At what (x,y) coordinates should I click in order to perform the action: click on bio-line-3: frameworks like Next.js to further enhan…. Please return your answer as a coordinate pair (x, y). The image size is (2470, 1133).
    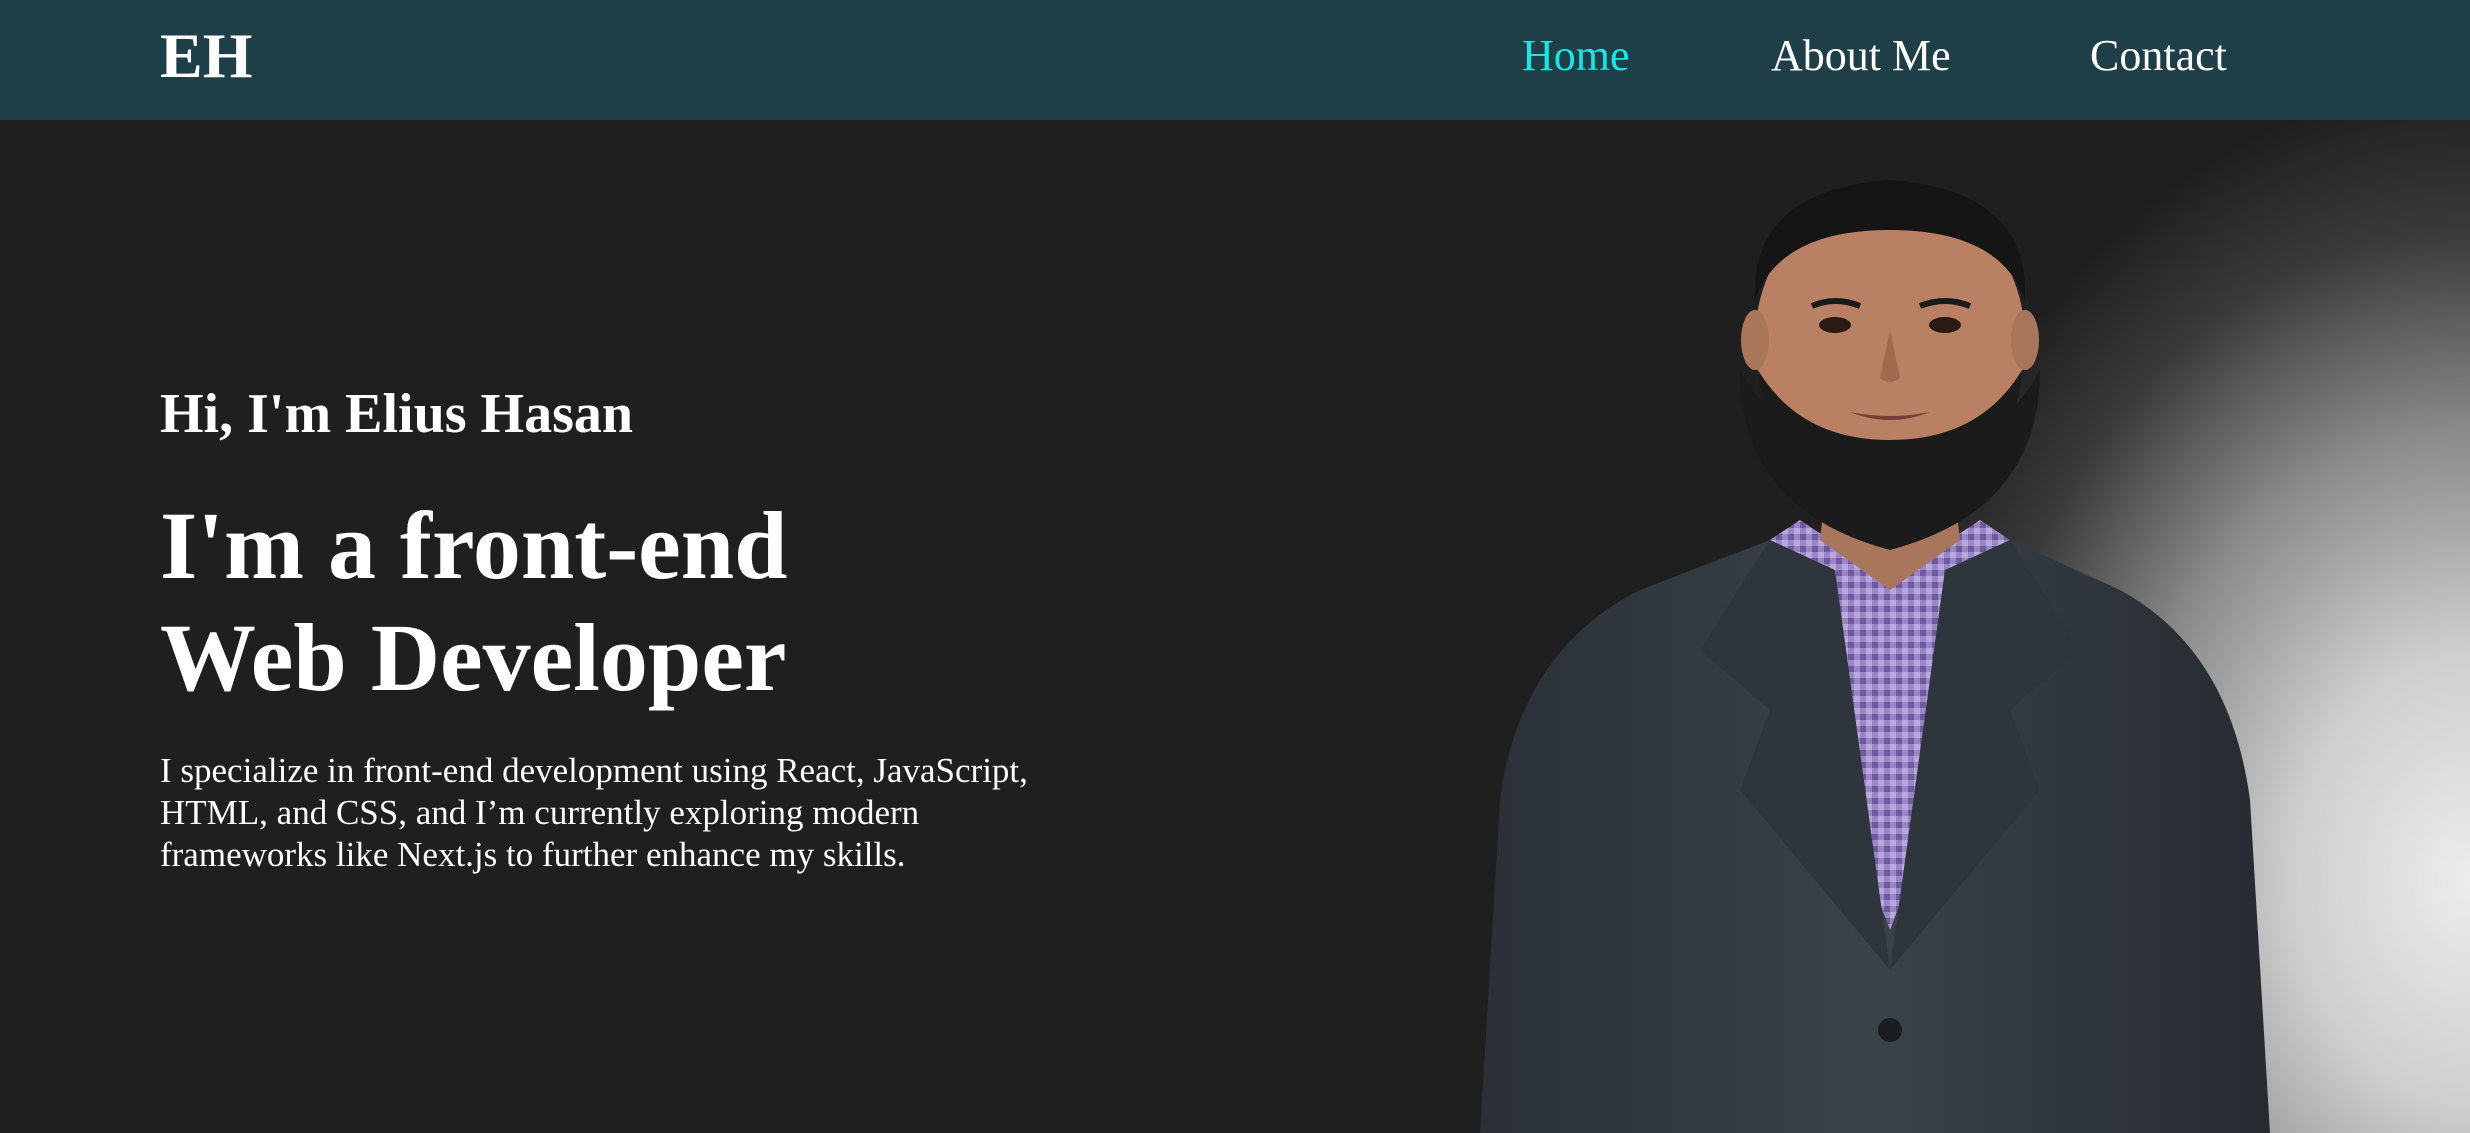
    Looking at the image, I should click on (533, 854).